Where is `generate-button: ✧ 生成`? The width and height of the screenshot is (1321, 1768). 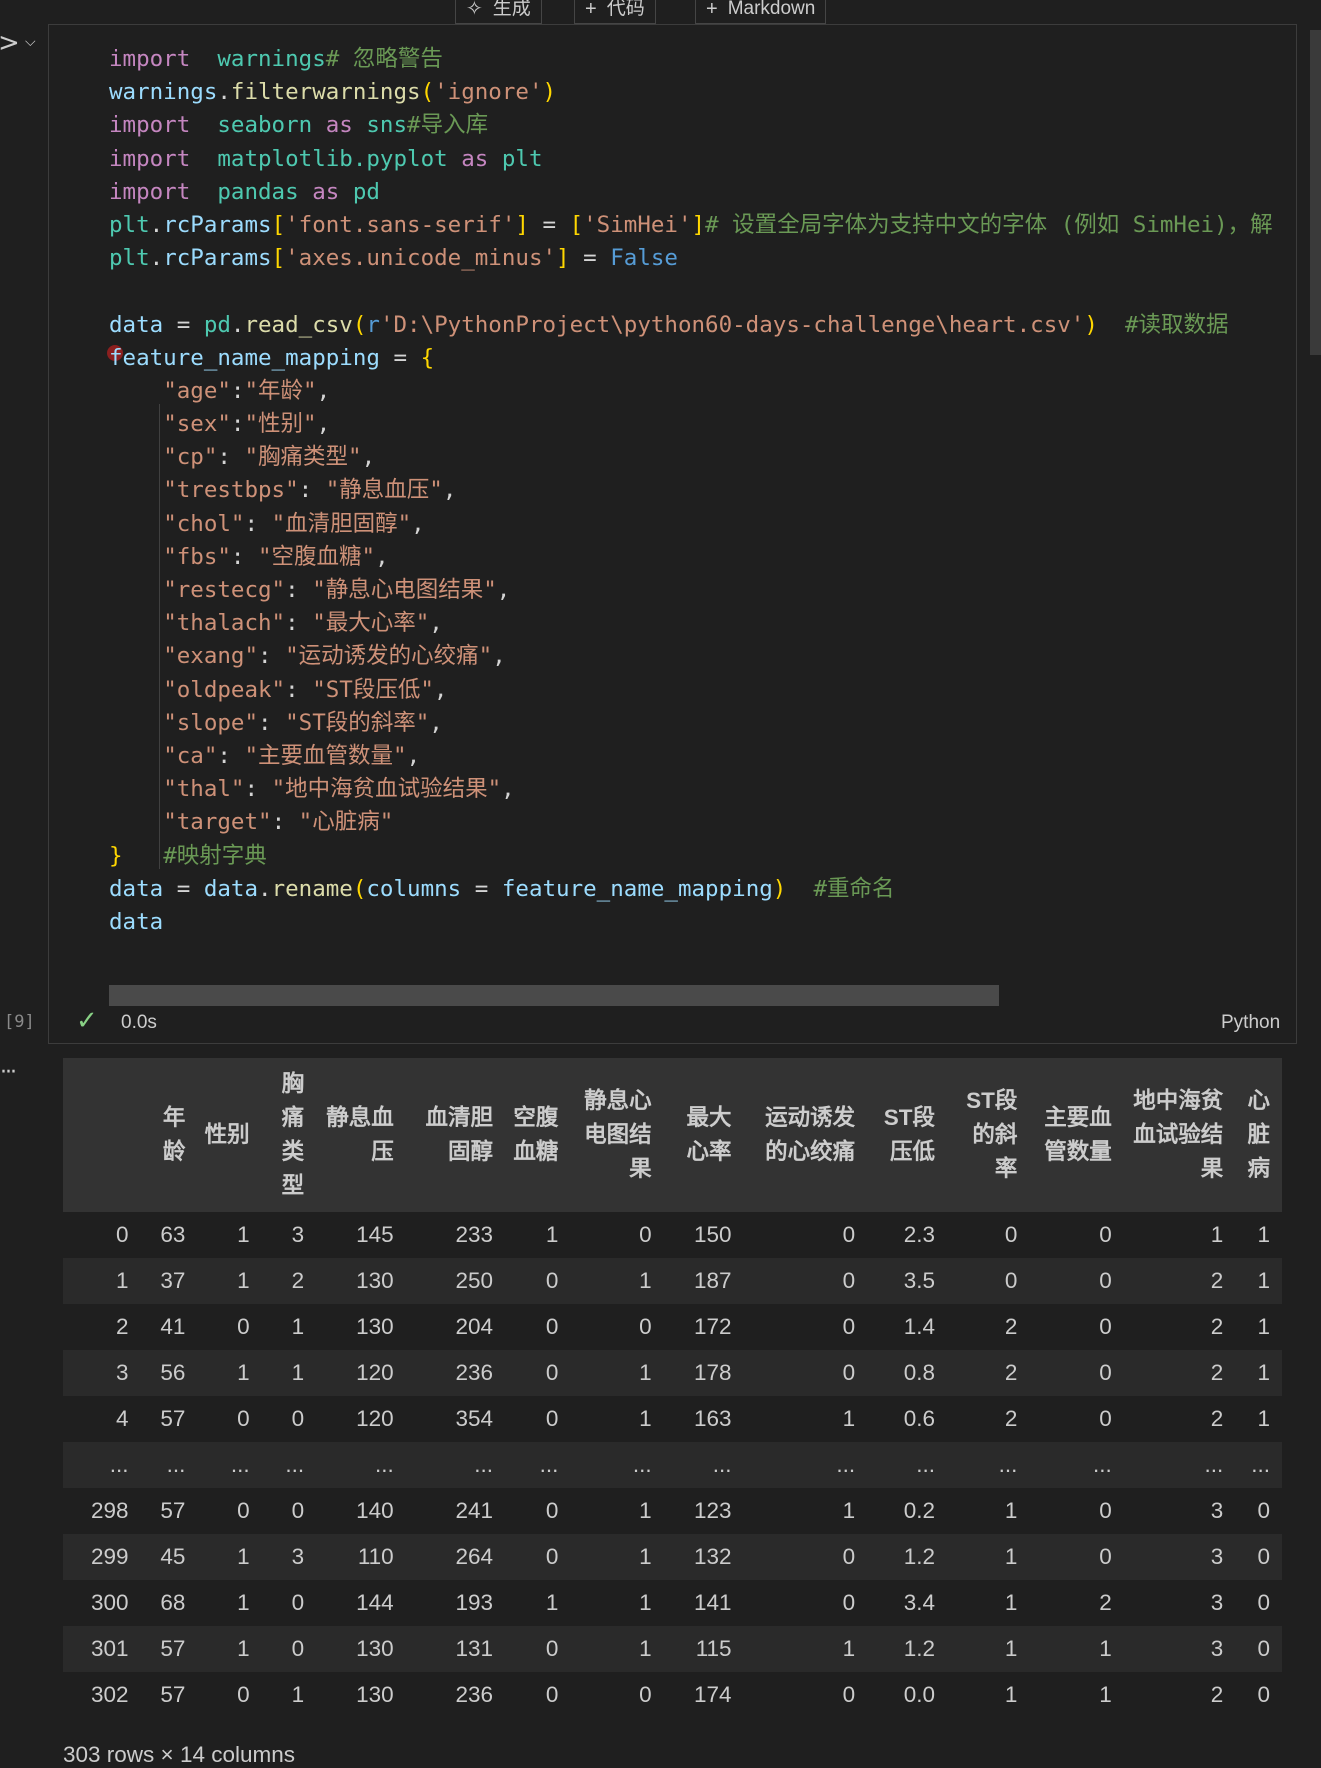
generate-button: ✧ 生成 is located at coordinates (498, 12).